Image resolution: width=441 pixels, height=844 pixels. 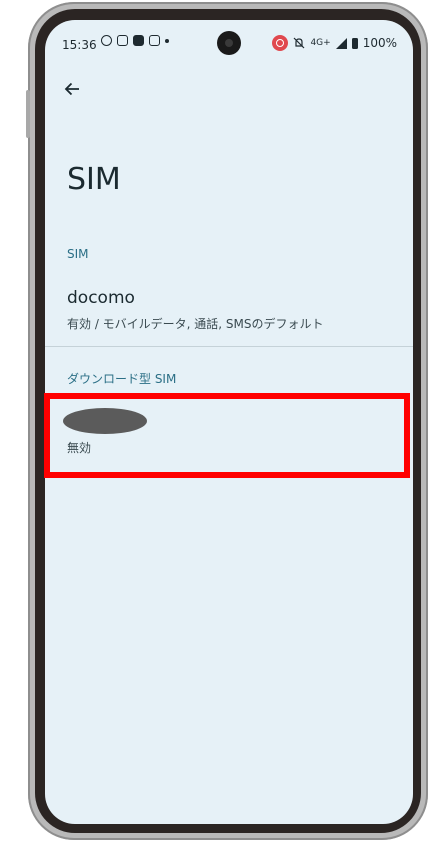 I want to click on front-camera, so click(x=229, y=43).